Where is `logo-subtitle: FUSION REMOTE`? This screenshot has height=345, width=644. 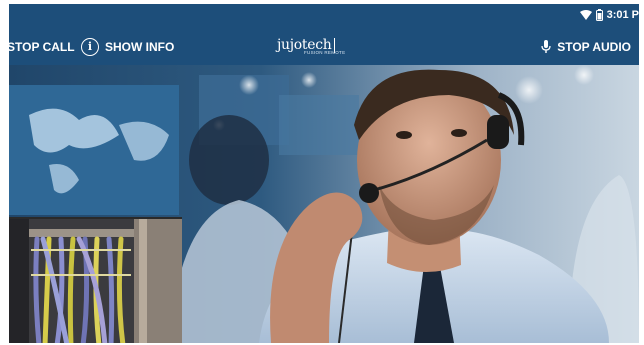 logo-subtitle: FUSION REMOTE is located at coordinates (325, 52).